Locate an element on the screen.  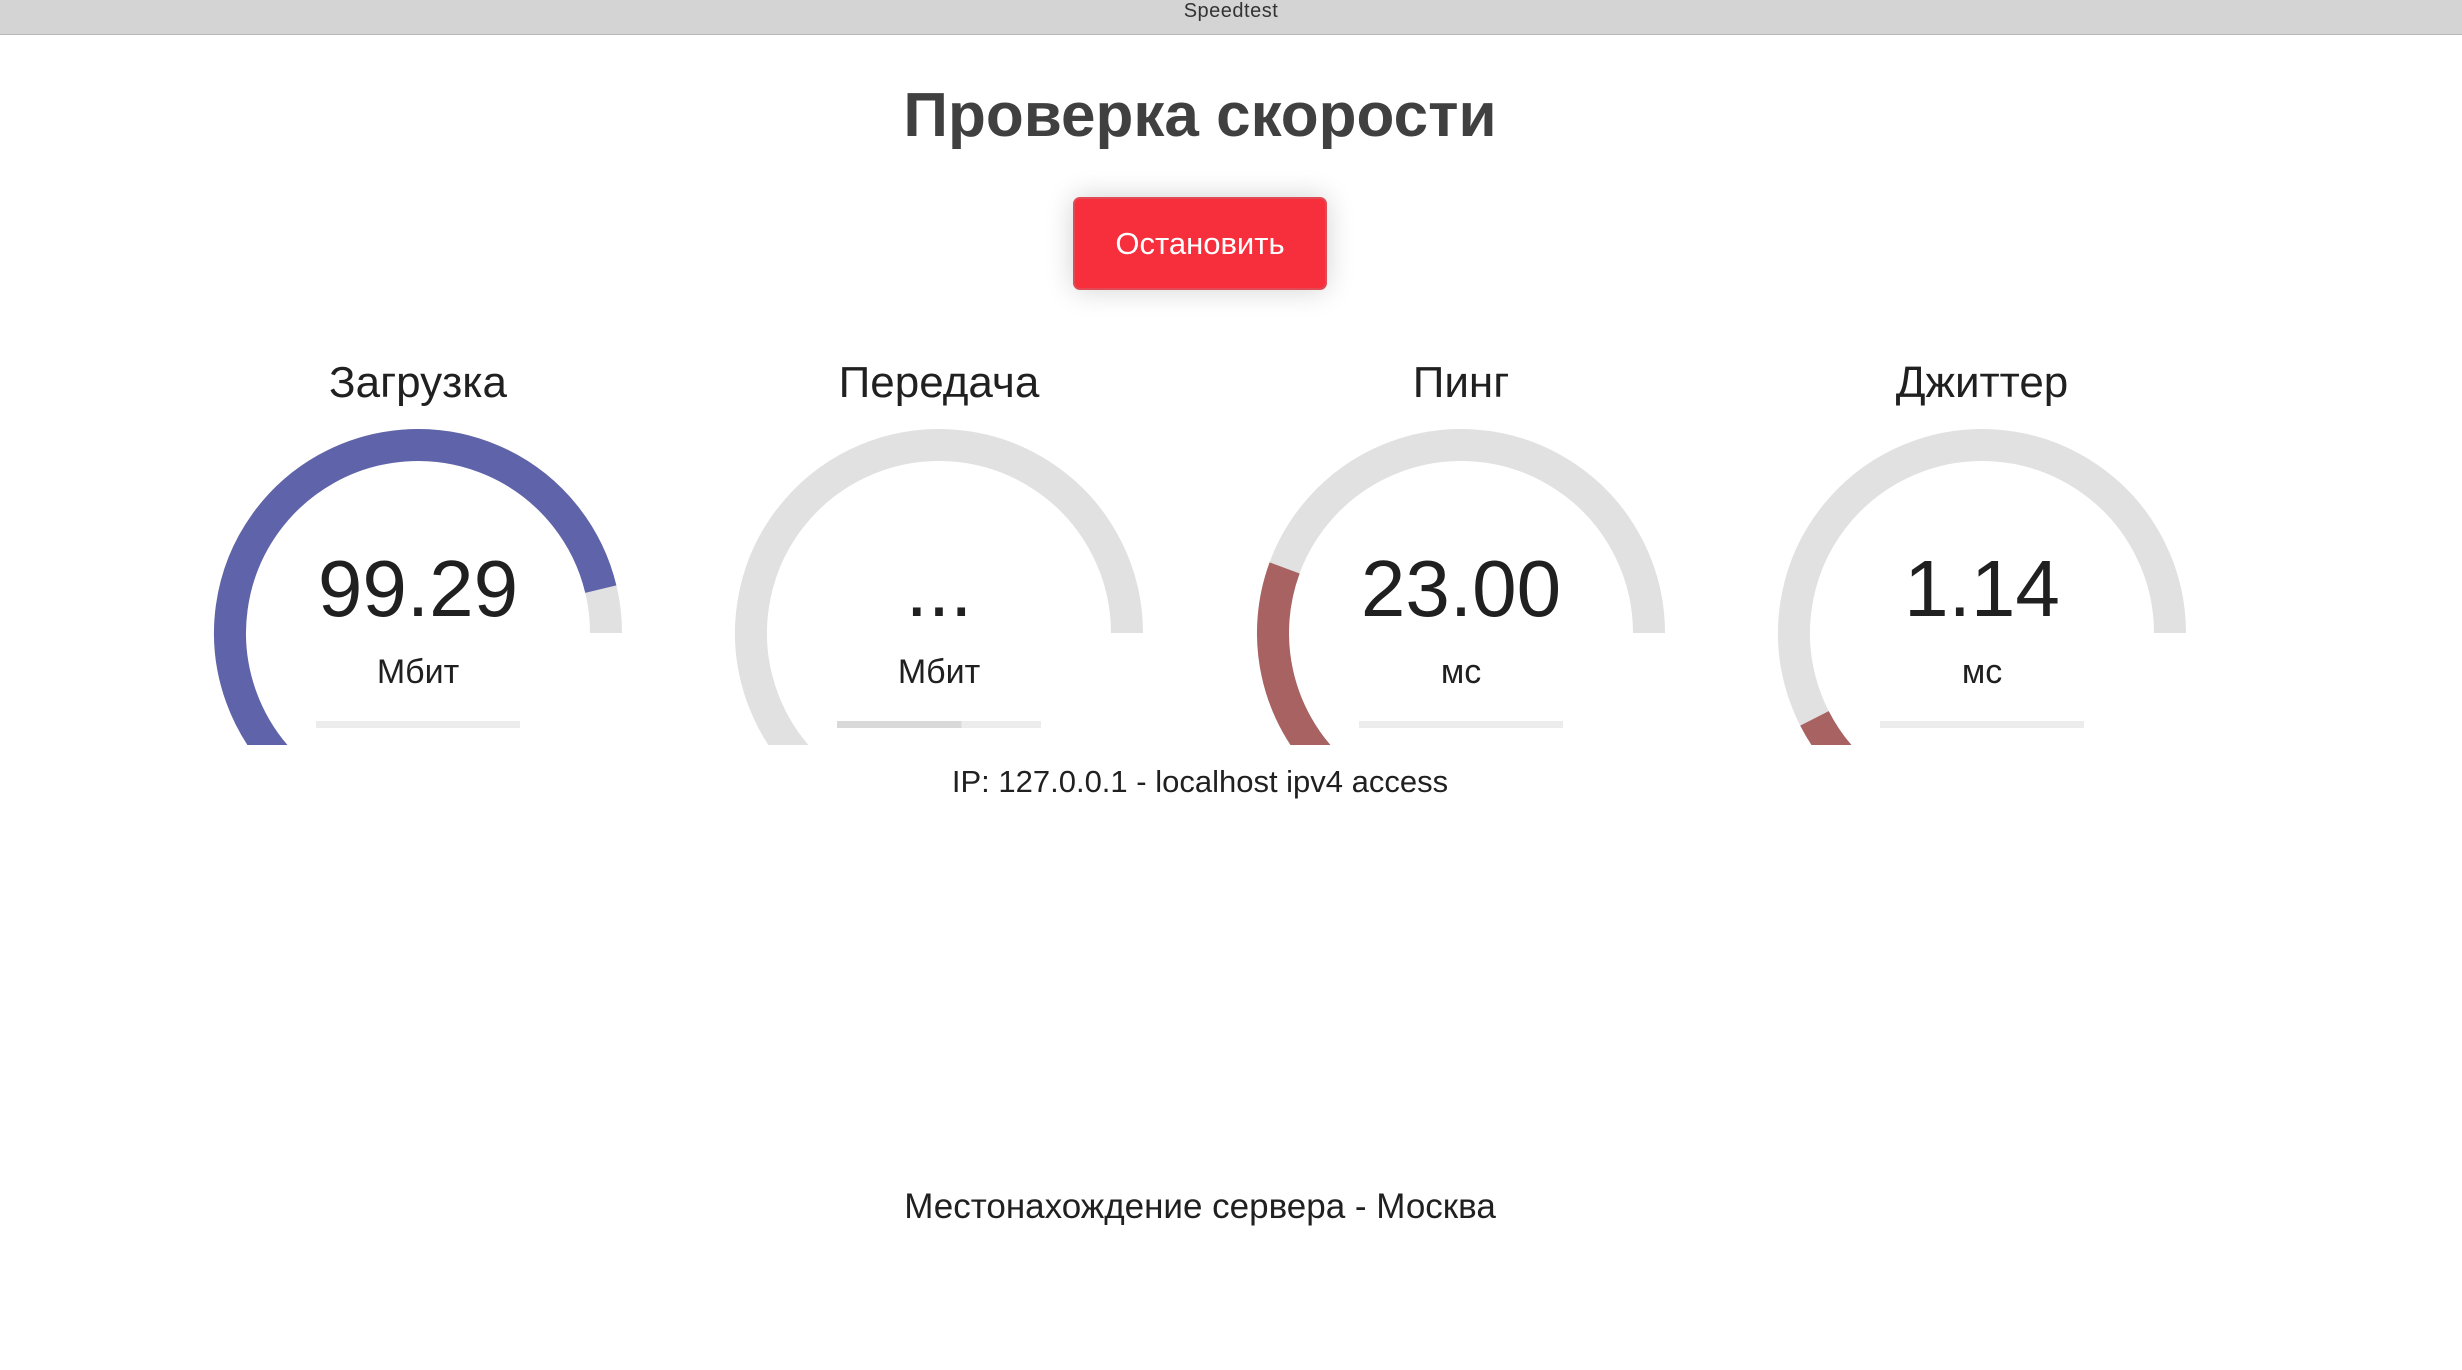
upload-progress-fill is located at coordinates (899, 724).